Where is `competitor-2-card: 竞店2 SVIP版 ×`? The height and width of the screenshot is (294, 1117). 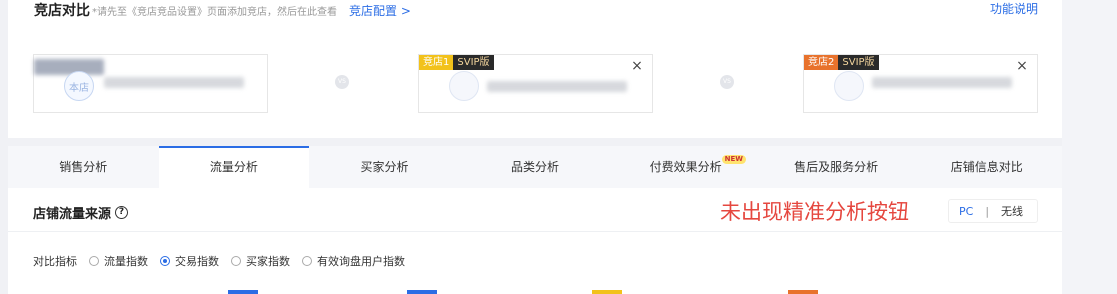 competitor-2-card: 竞店2 SVIP版 × is located at coordinates (920, 83).